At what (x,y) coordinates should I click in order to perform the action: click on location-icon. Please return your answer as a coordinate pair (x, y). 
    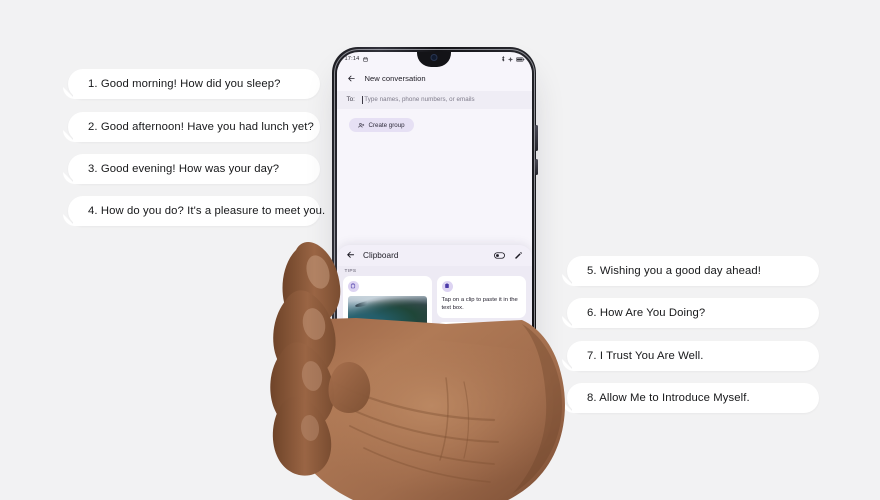
    Looking at the image, I should click on (510, 59).